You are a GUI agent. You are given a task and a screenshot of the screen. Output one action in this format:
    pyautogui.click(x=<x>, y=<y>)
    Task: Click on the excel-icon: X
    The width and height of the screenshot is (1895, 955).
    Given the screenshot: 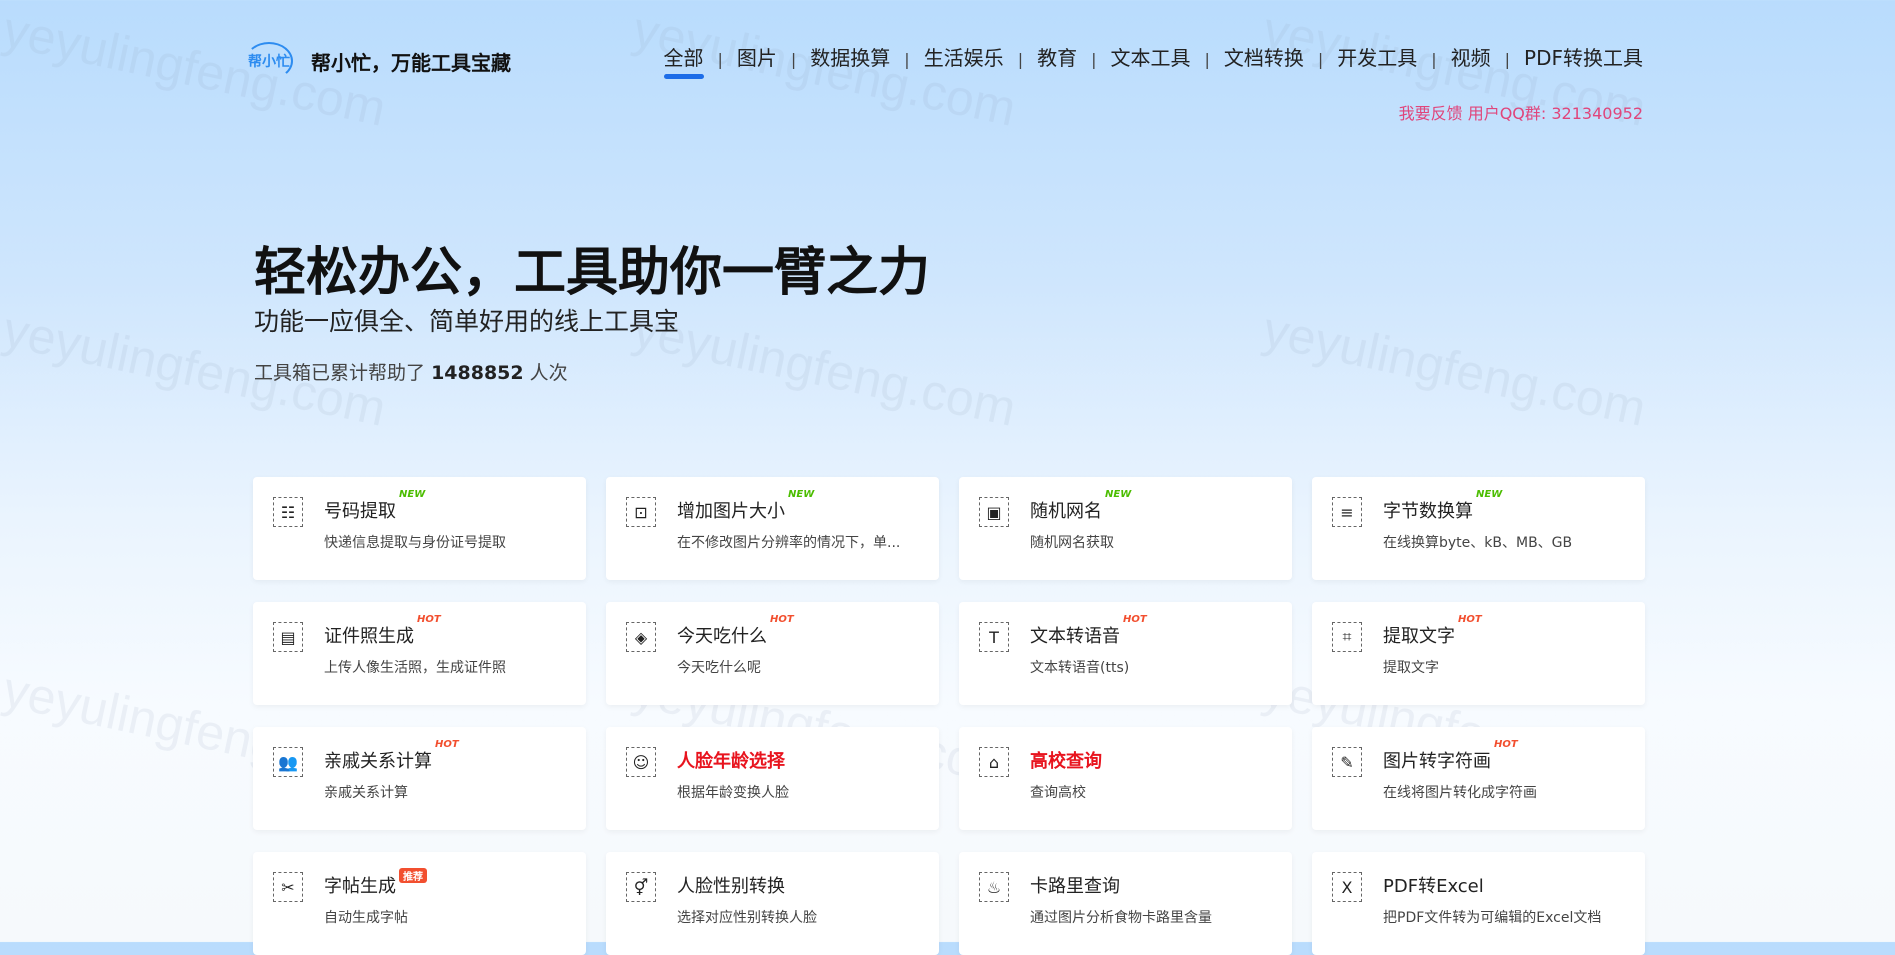 What is the action you would take?
    pyautogui.click(x=1347, y=887)
    